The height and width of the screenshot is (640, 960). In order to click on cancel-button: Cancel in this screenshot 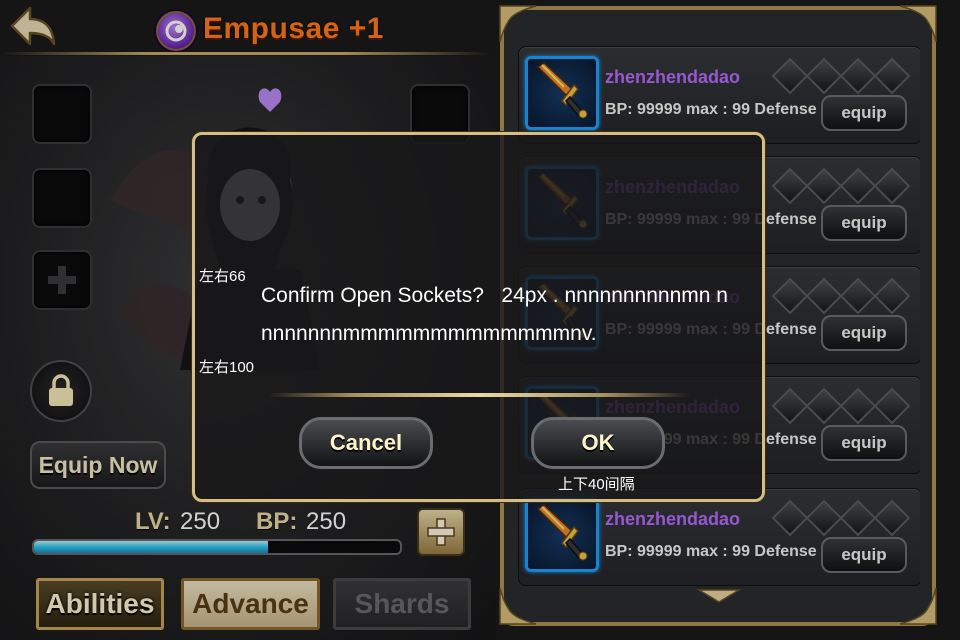, I will do `click(366, 443)`.